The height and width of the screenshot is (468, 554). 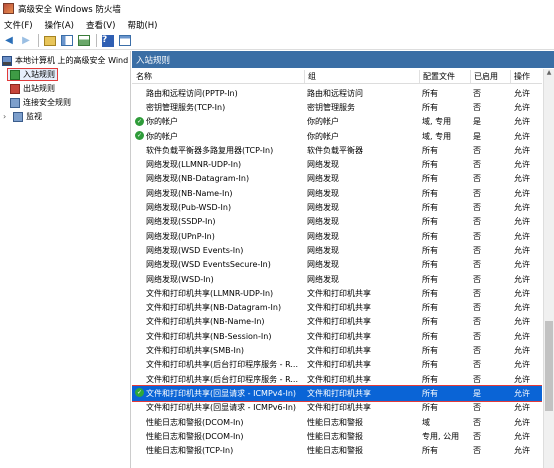 I want to click on table-row: 网络发现(NB-Name-In) 网络发现 所有 否 允许, so click(x=337, y=193).